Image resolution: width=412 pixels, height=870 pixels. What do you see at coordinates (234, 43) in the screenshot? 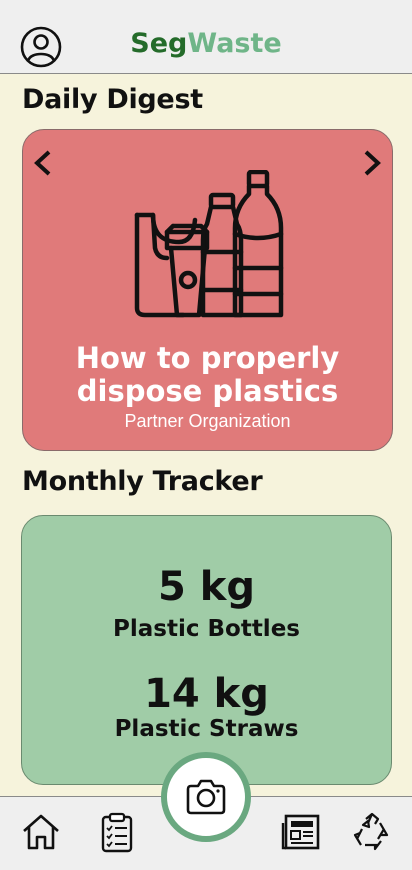
I see `logo-part-waste: Waste` at bounding box center [234, 43].